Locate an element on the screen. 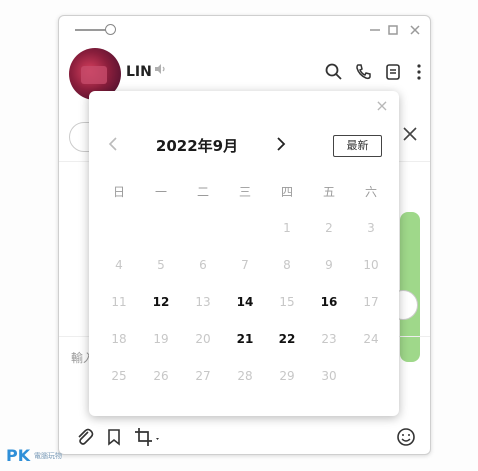  weekday-label: 六 is located at coordinates (370, 192).